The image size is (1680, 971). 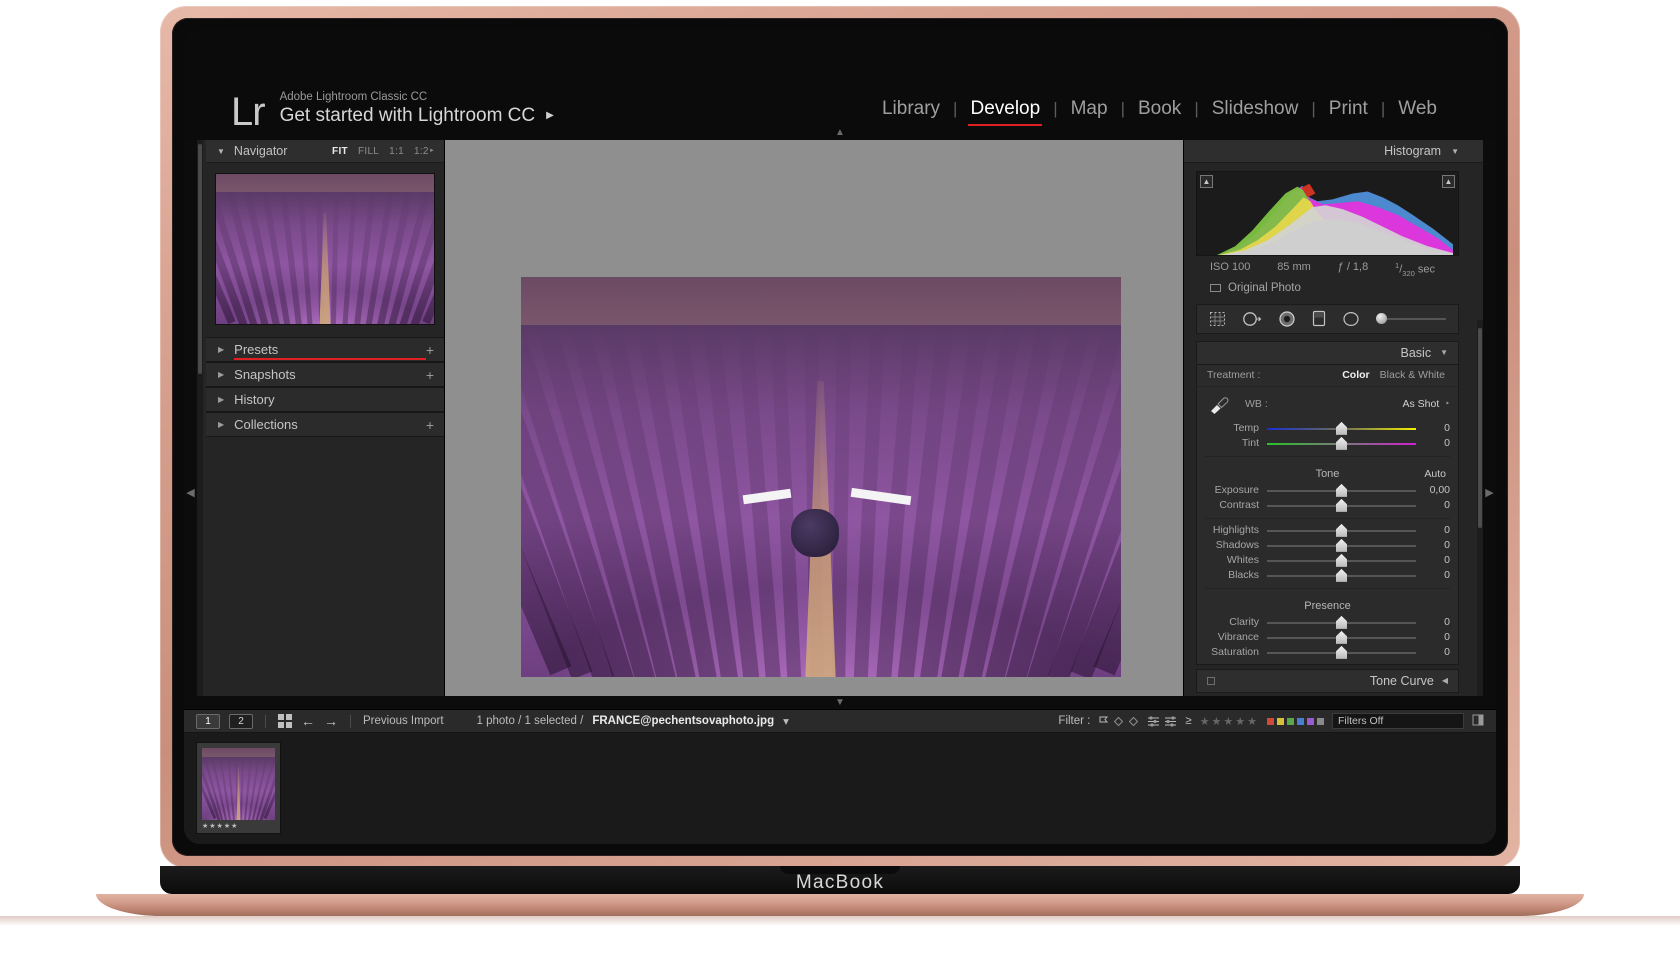 What do you see at coordinates (1229, 721) in the screenshot?
I see `filmstrip-rating-stars: ★★★★★` at bounding box center [1229, 721].